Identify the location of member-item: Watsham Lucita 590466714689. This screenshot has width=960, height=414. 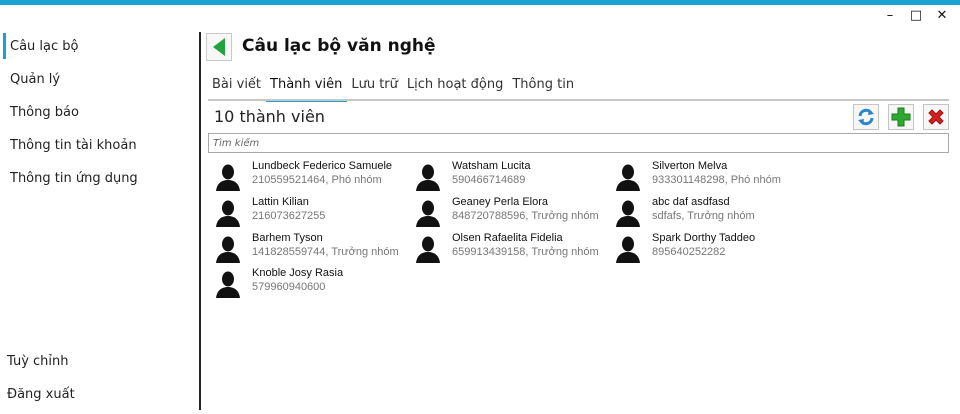
(511, 175).